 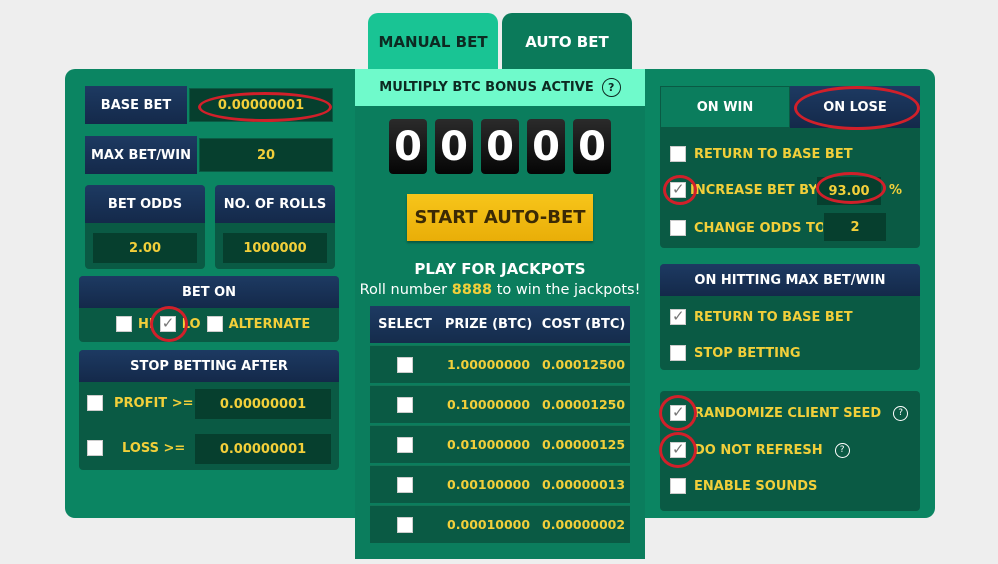 I want to click on alternate-checkbox, so click(x=214, y=324).